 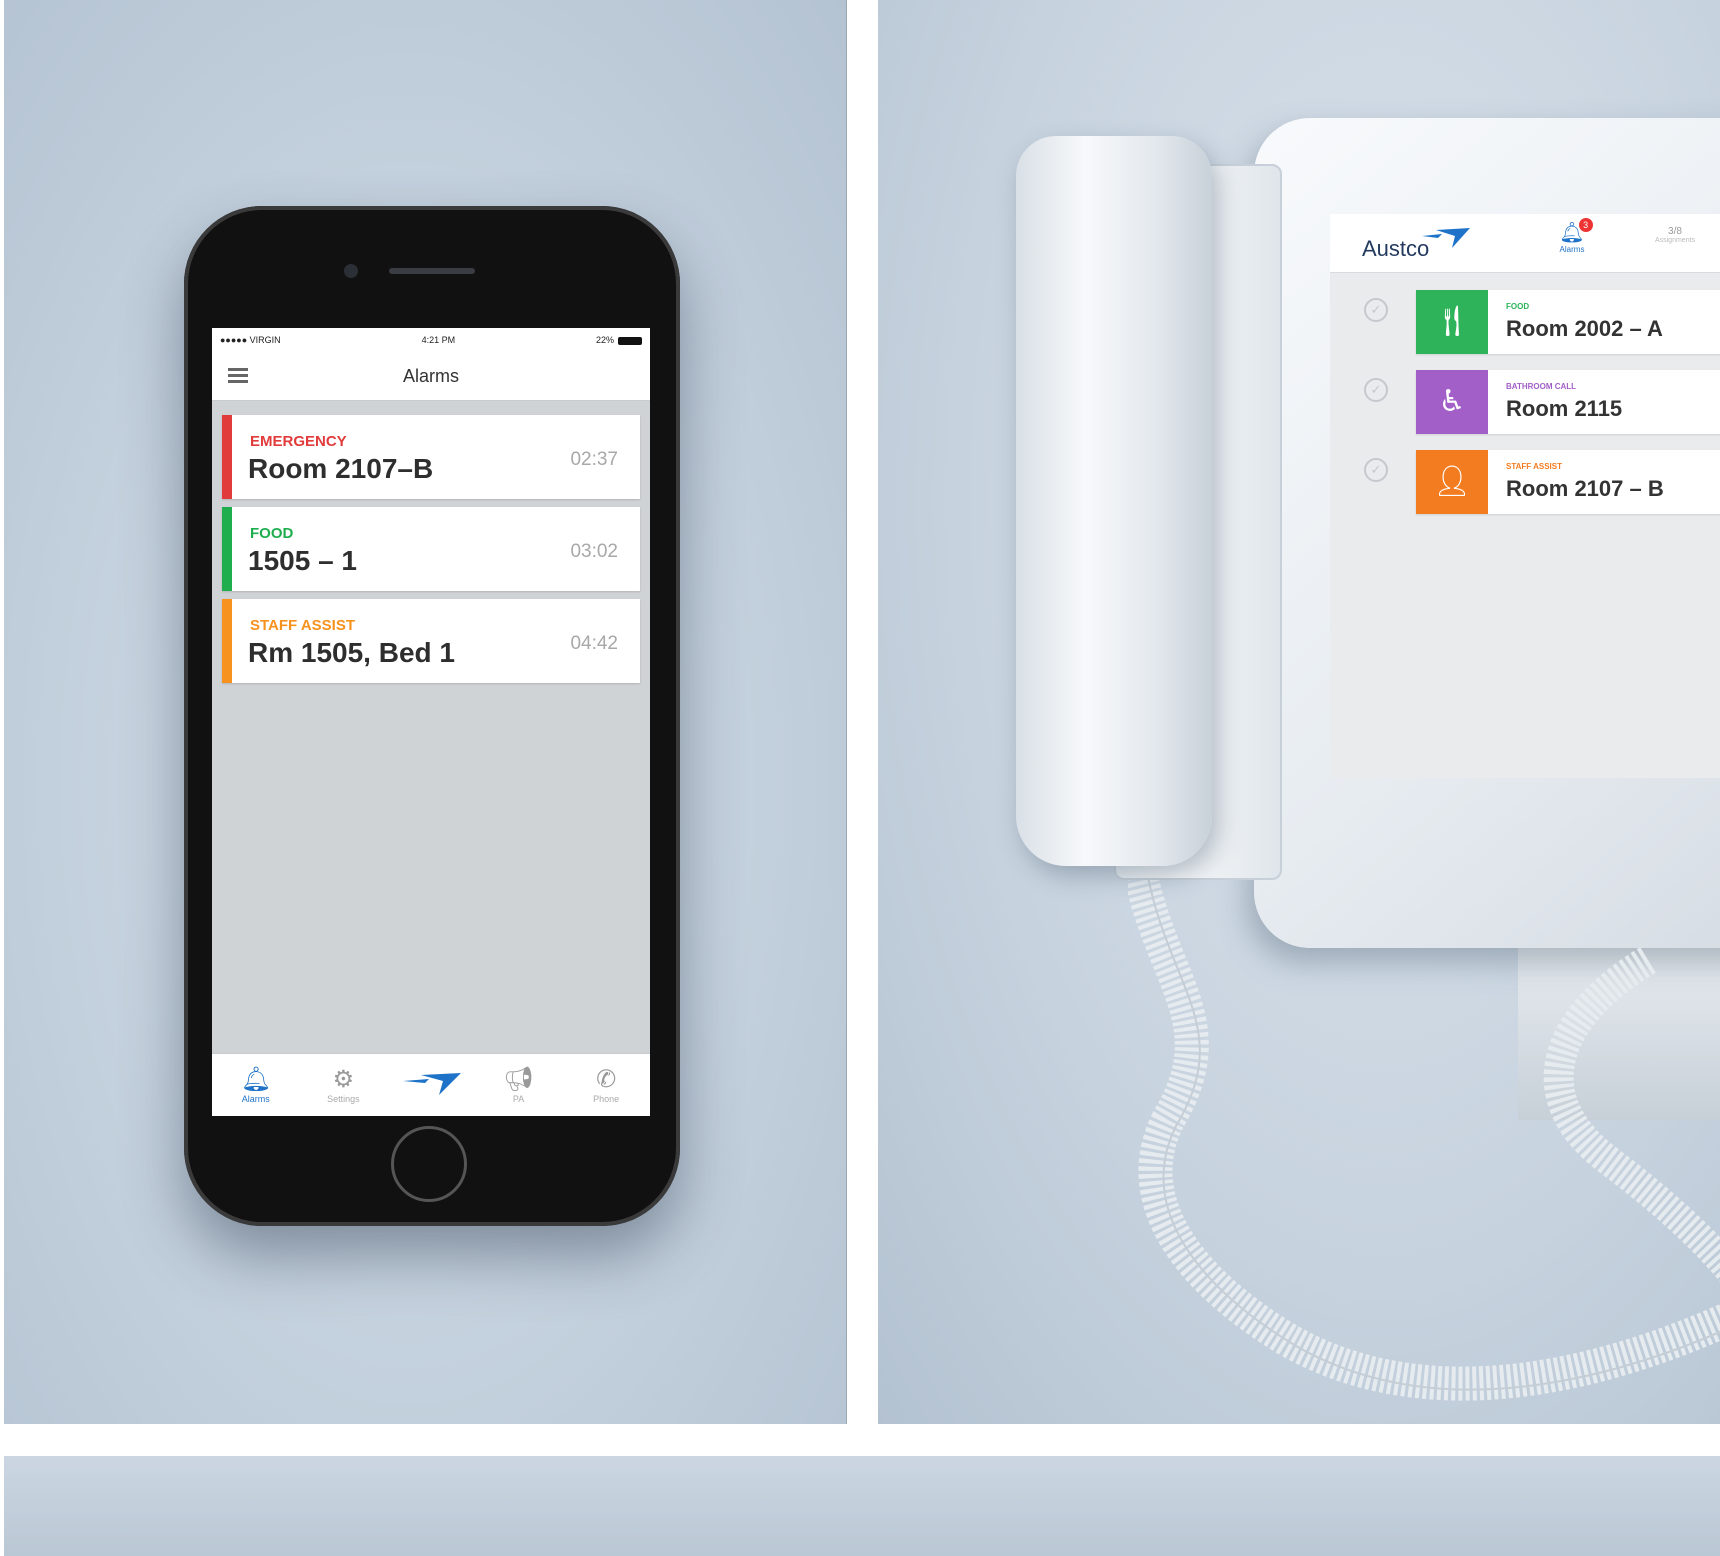 I want to click on tab-bar: 🔔︎ Alarms ⚙ Settings 📢︎ PA ✆ Phone, so click(x=431, y=1084).